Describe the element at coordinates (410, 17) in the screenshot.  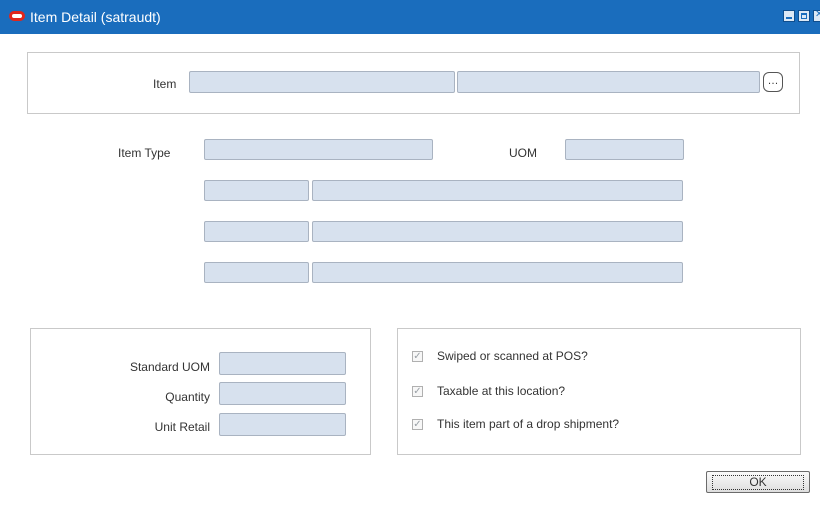
I see `title-bar: Item Detail (satraudt)` at that location.